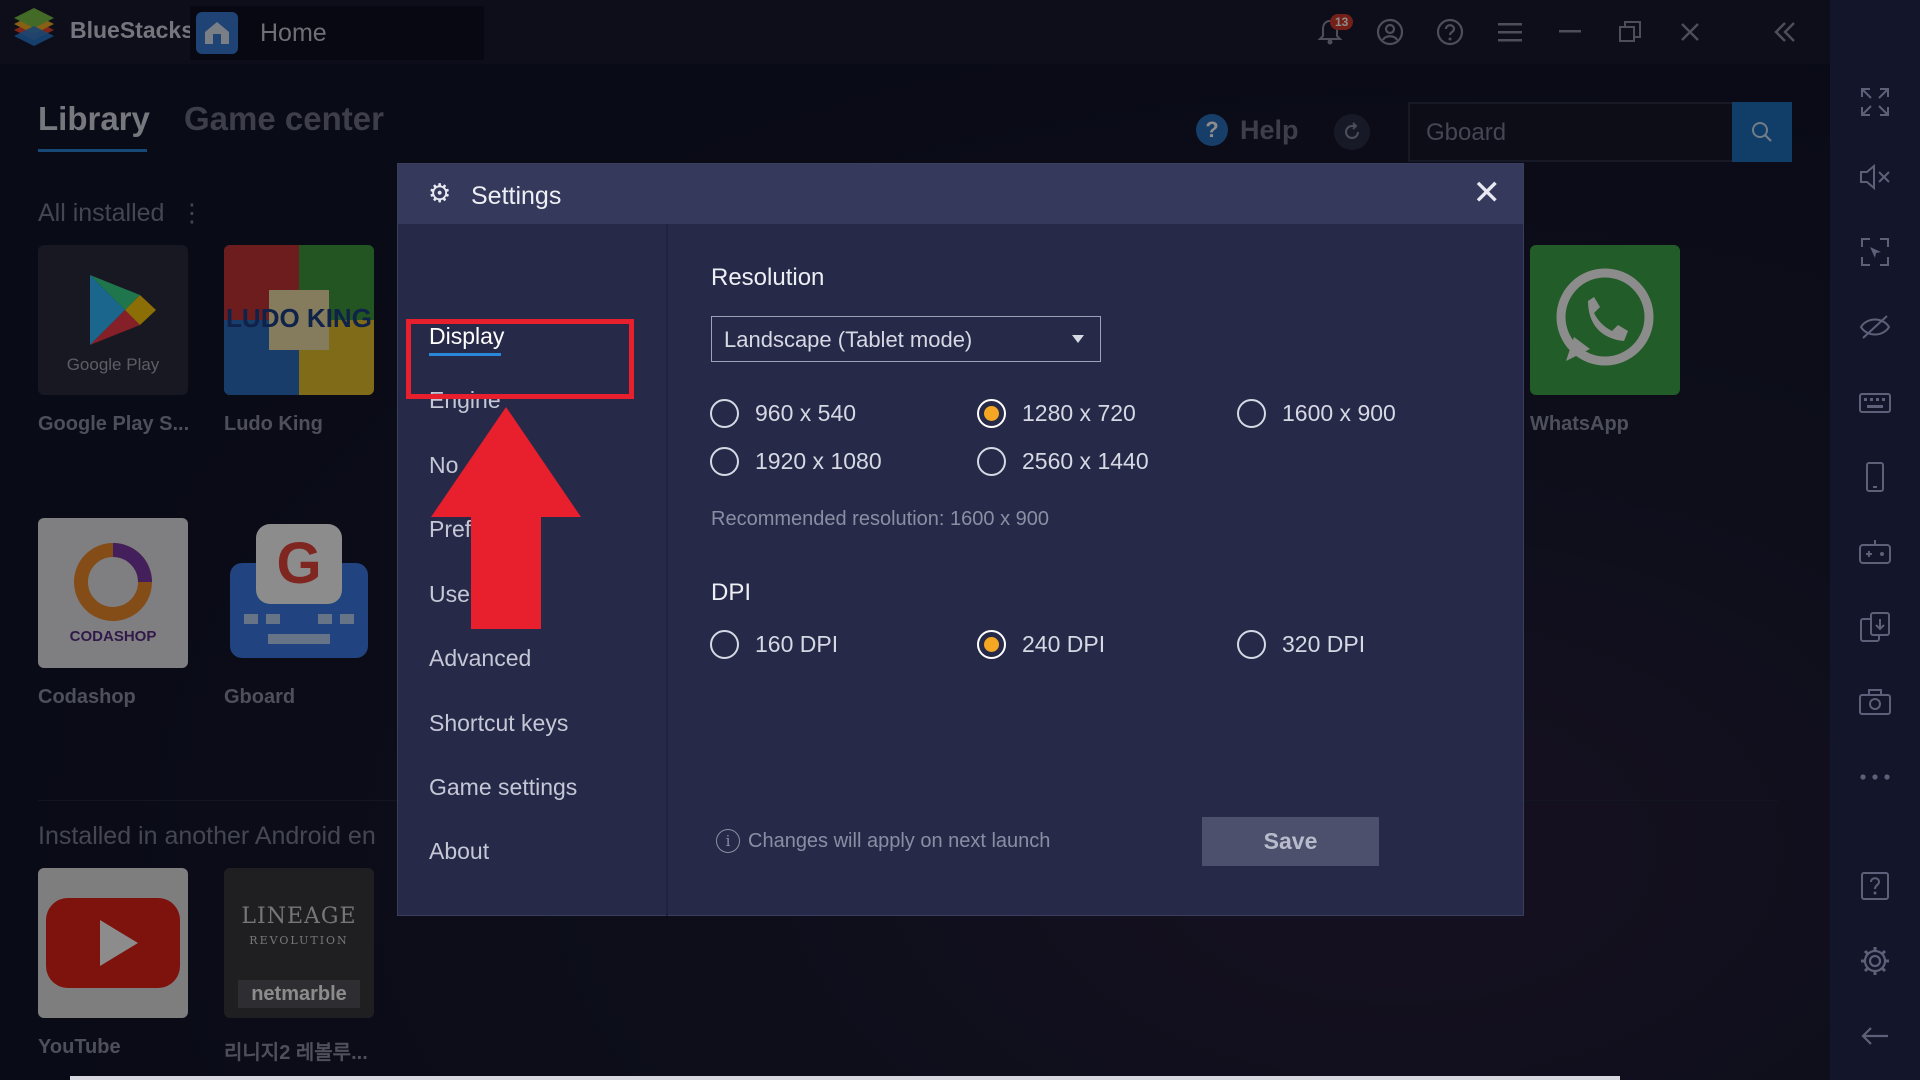  What do you see at coordinates (845, 1078) in the screenshot?
I see `bottom-edge` at bounding box center [845, 1078].